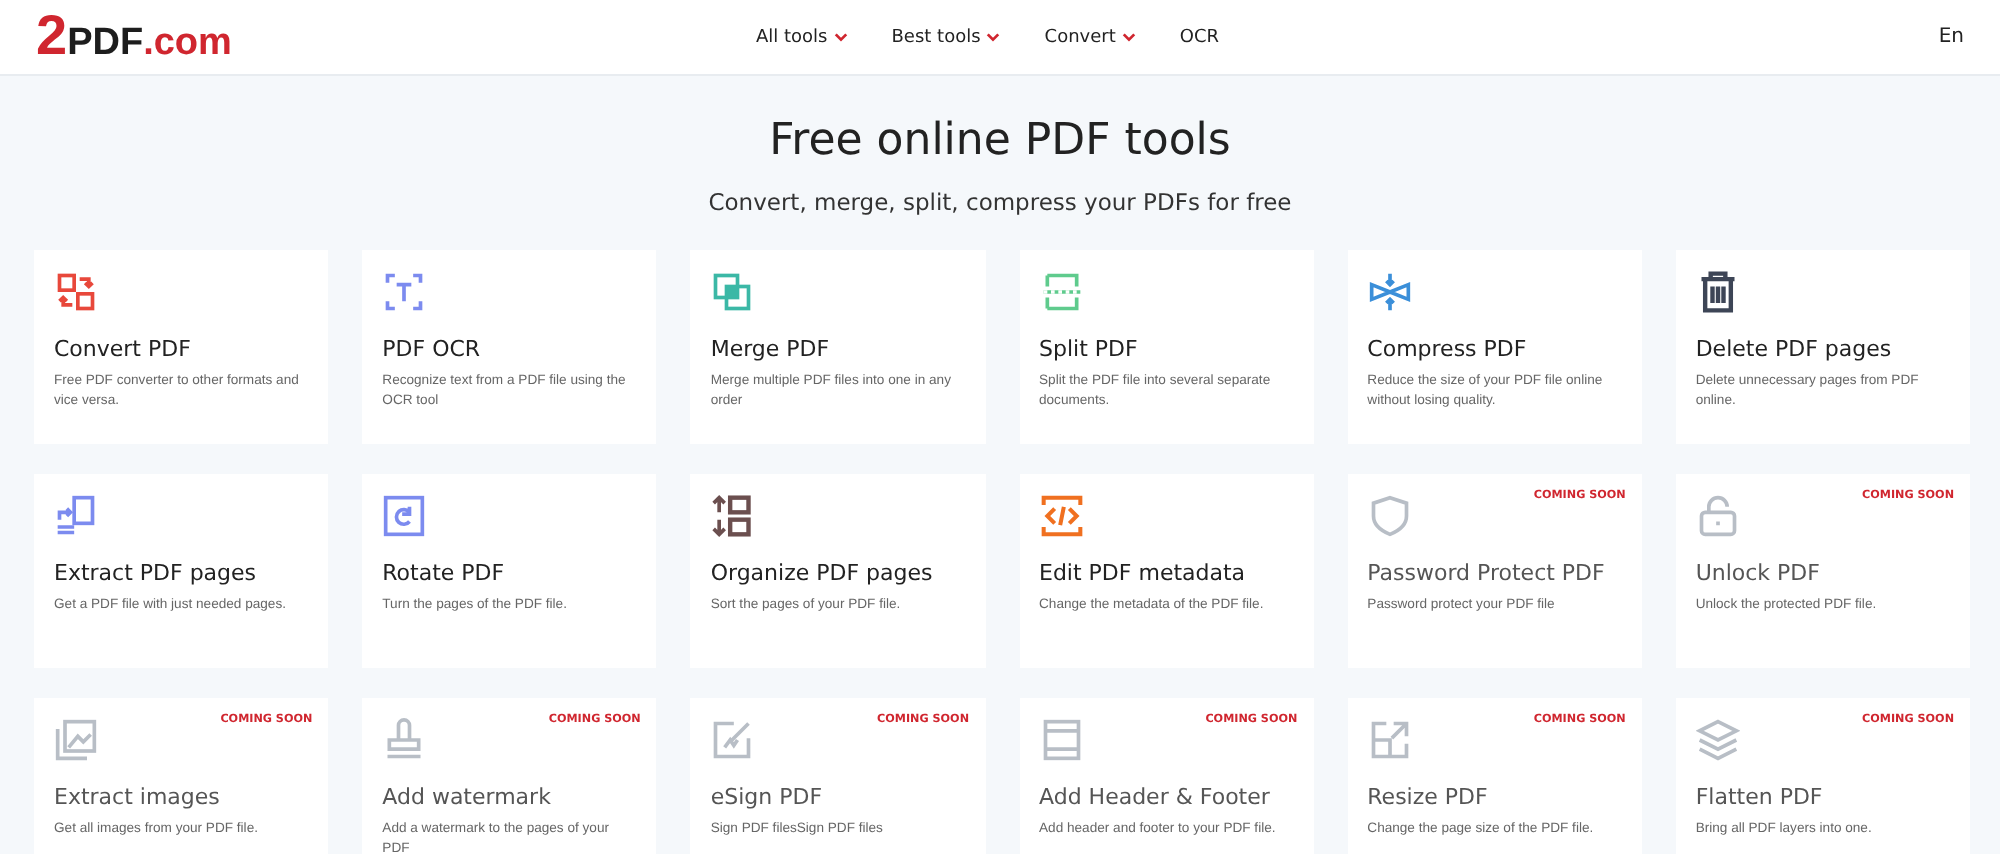 This screenshot has width=2000, height=854. I want to click on tool-title: Extract PDF pages, so click(156, 573).